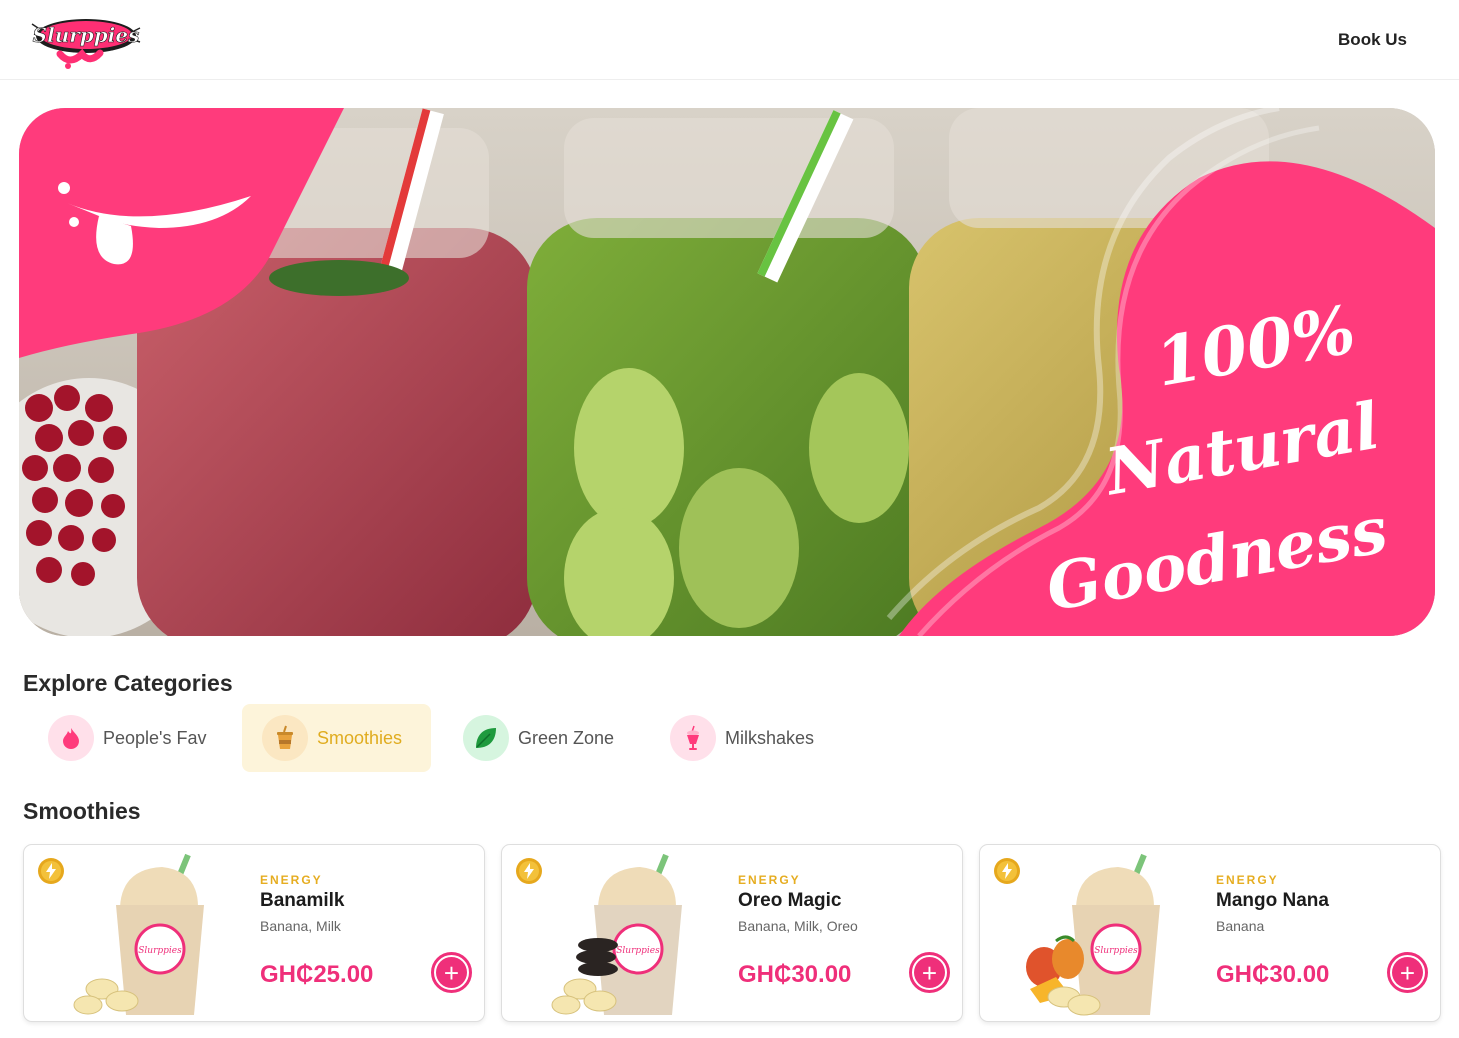 The image size is (1459, 1038). I want to click on category-label: Green Zone, so click(566, 737).